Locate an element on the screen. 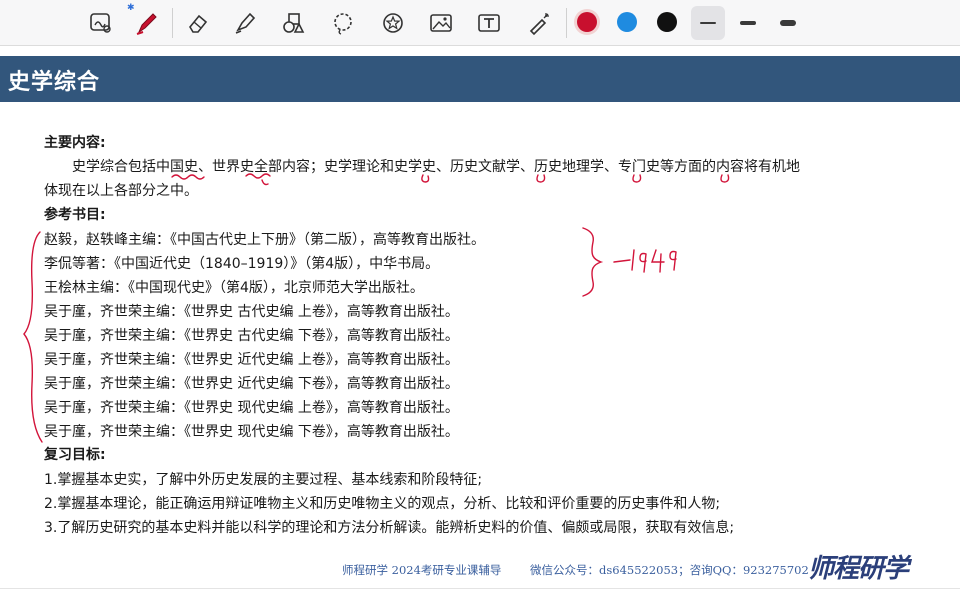  reference-item: 吴于廑，齐世荣主编：《世界史 现代史编 上卷》，高等教育出版社。 is located at coordinates (251, 408).